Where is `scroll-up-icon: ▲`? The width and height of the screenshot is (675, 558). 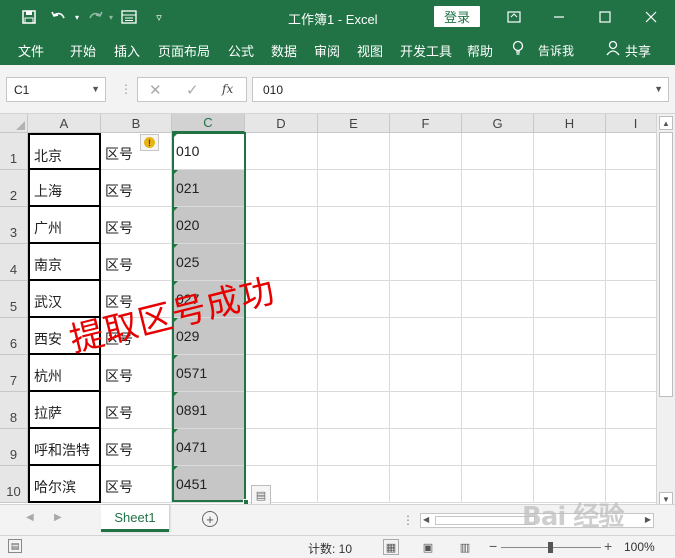 scroll-up-icon: ▲ is located at coordinates (666, 123).